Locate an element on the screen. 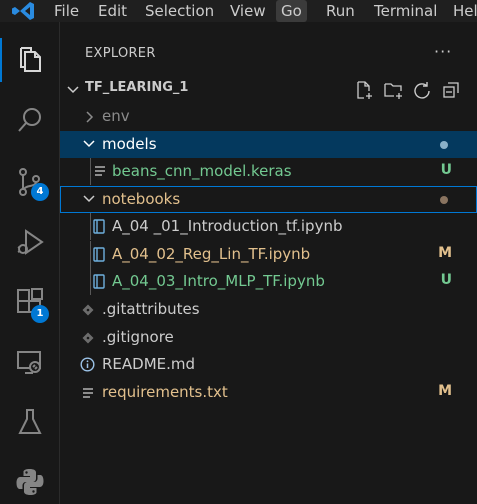  search-icon is located at coordinates (29, 120).